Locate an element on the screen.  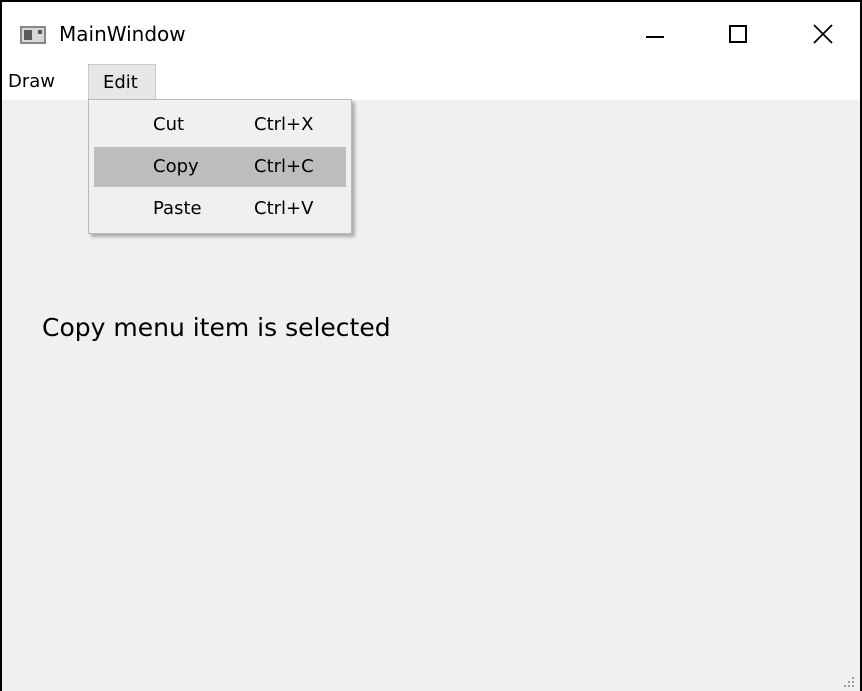
status-label: Copy menu item is selected is located at coordinates (216, 327).